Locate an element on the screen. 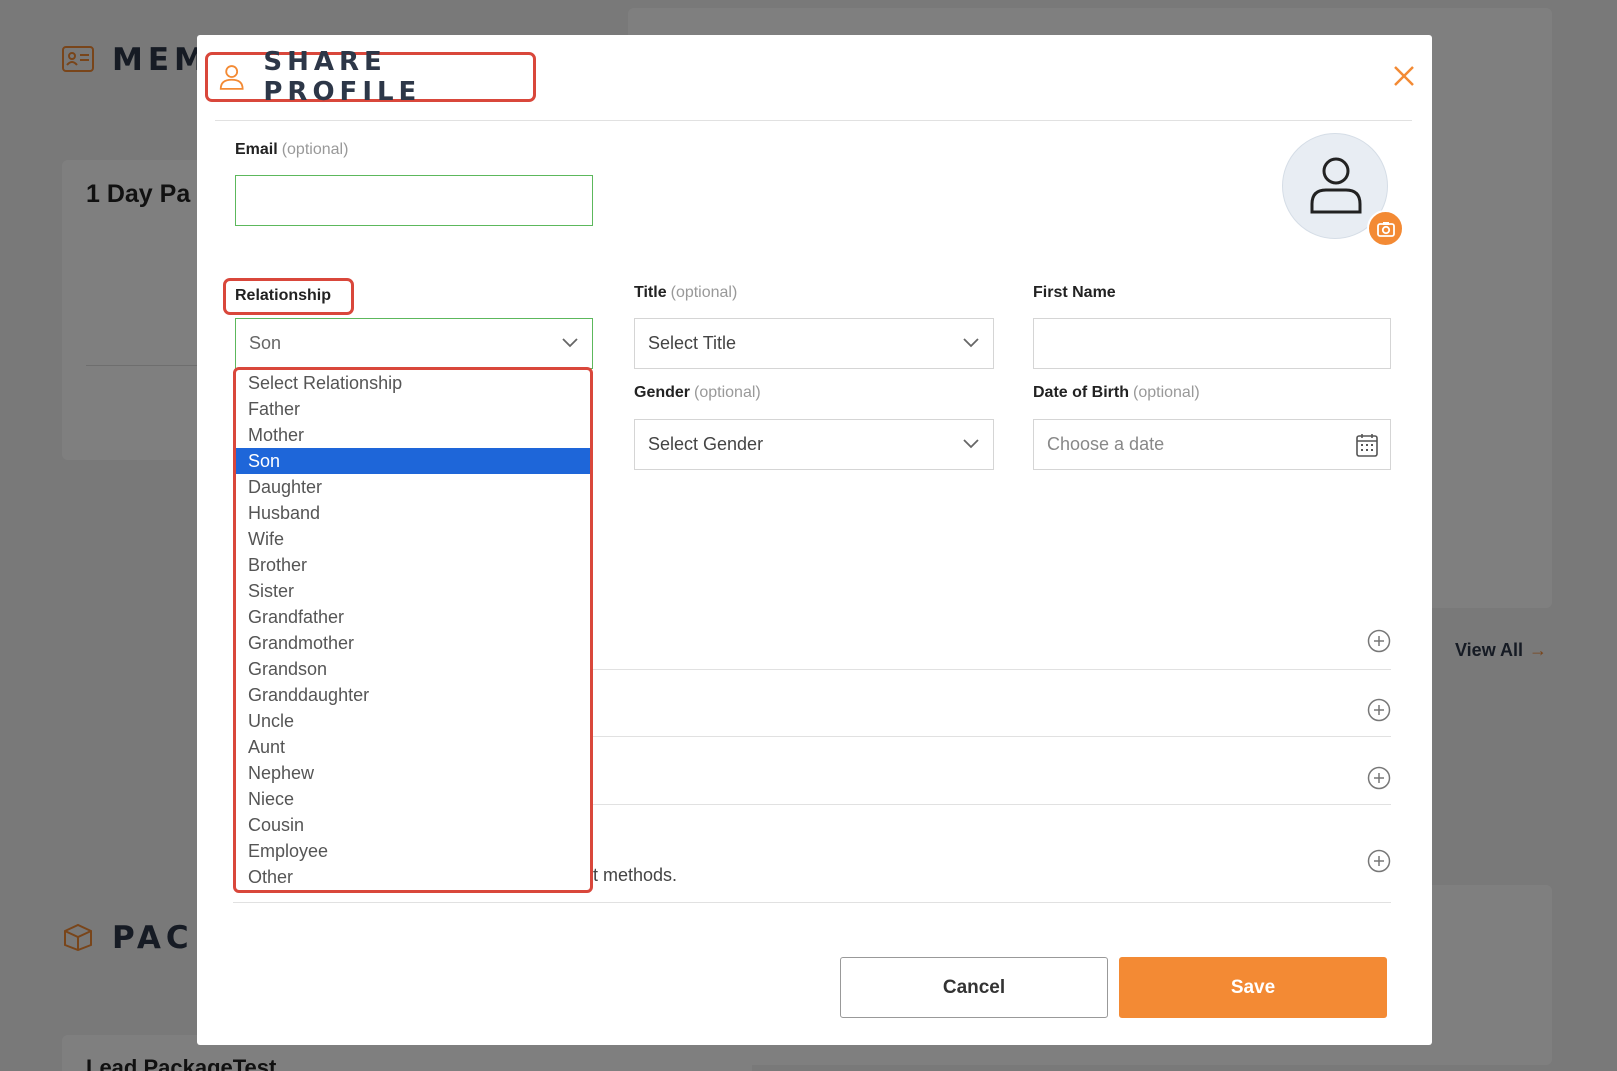  relationship-value: Son is located at coordinates (265, 343).